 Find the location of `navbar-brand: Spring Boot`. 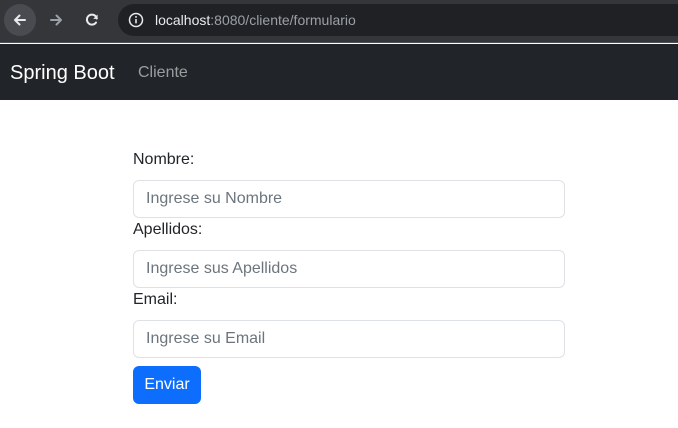

navbar-brand: Spring Boot is located at coordinates (62, 73).